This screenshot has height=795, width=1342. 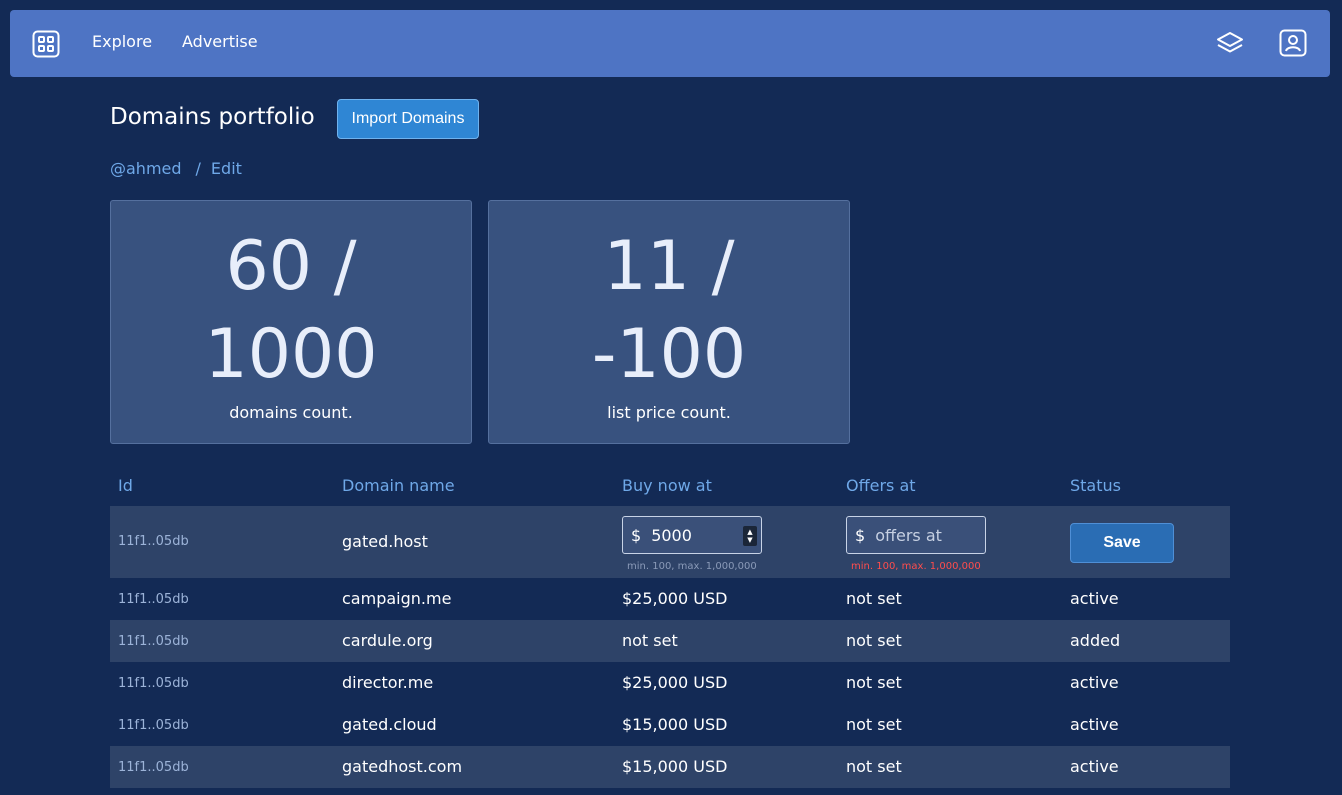 I want to click on column-header-offers-at: Offers at, so click(x=881, y=485).